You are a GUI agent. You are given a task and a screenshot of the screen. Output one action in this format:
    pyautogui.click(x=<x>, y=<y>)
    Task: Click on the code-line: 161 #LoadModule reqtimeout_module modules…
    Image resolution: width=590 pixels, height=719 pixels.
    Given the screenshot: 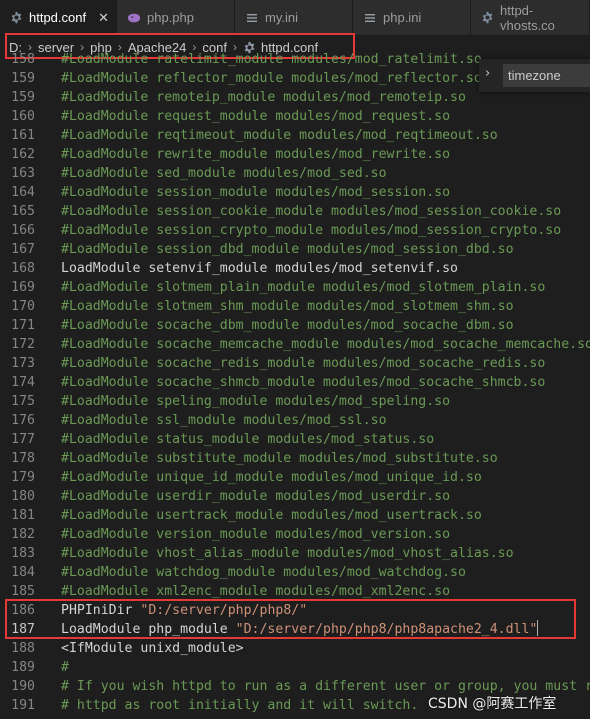 What is the action you would take?
    pyautogui.click(x=295, y=135)
    